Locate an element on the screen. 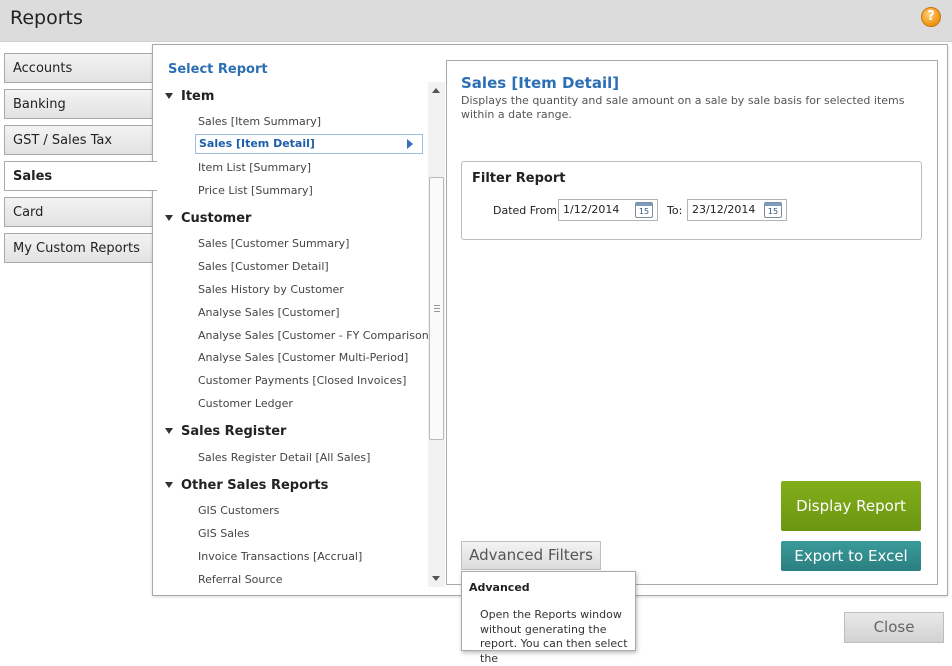 The height and width of the screenshot is (666, 952). group-item: Item is located at coordinates (189, 96).